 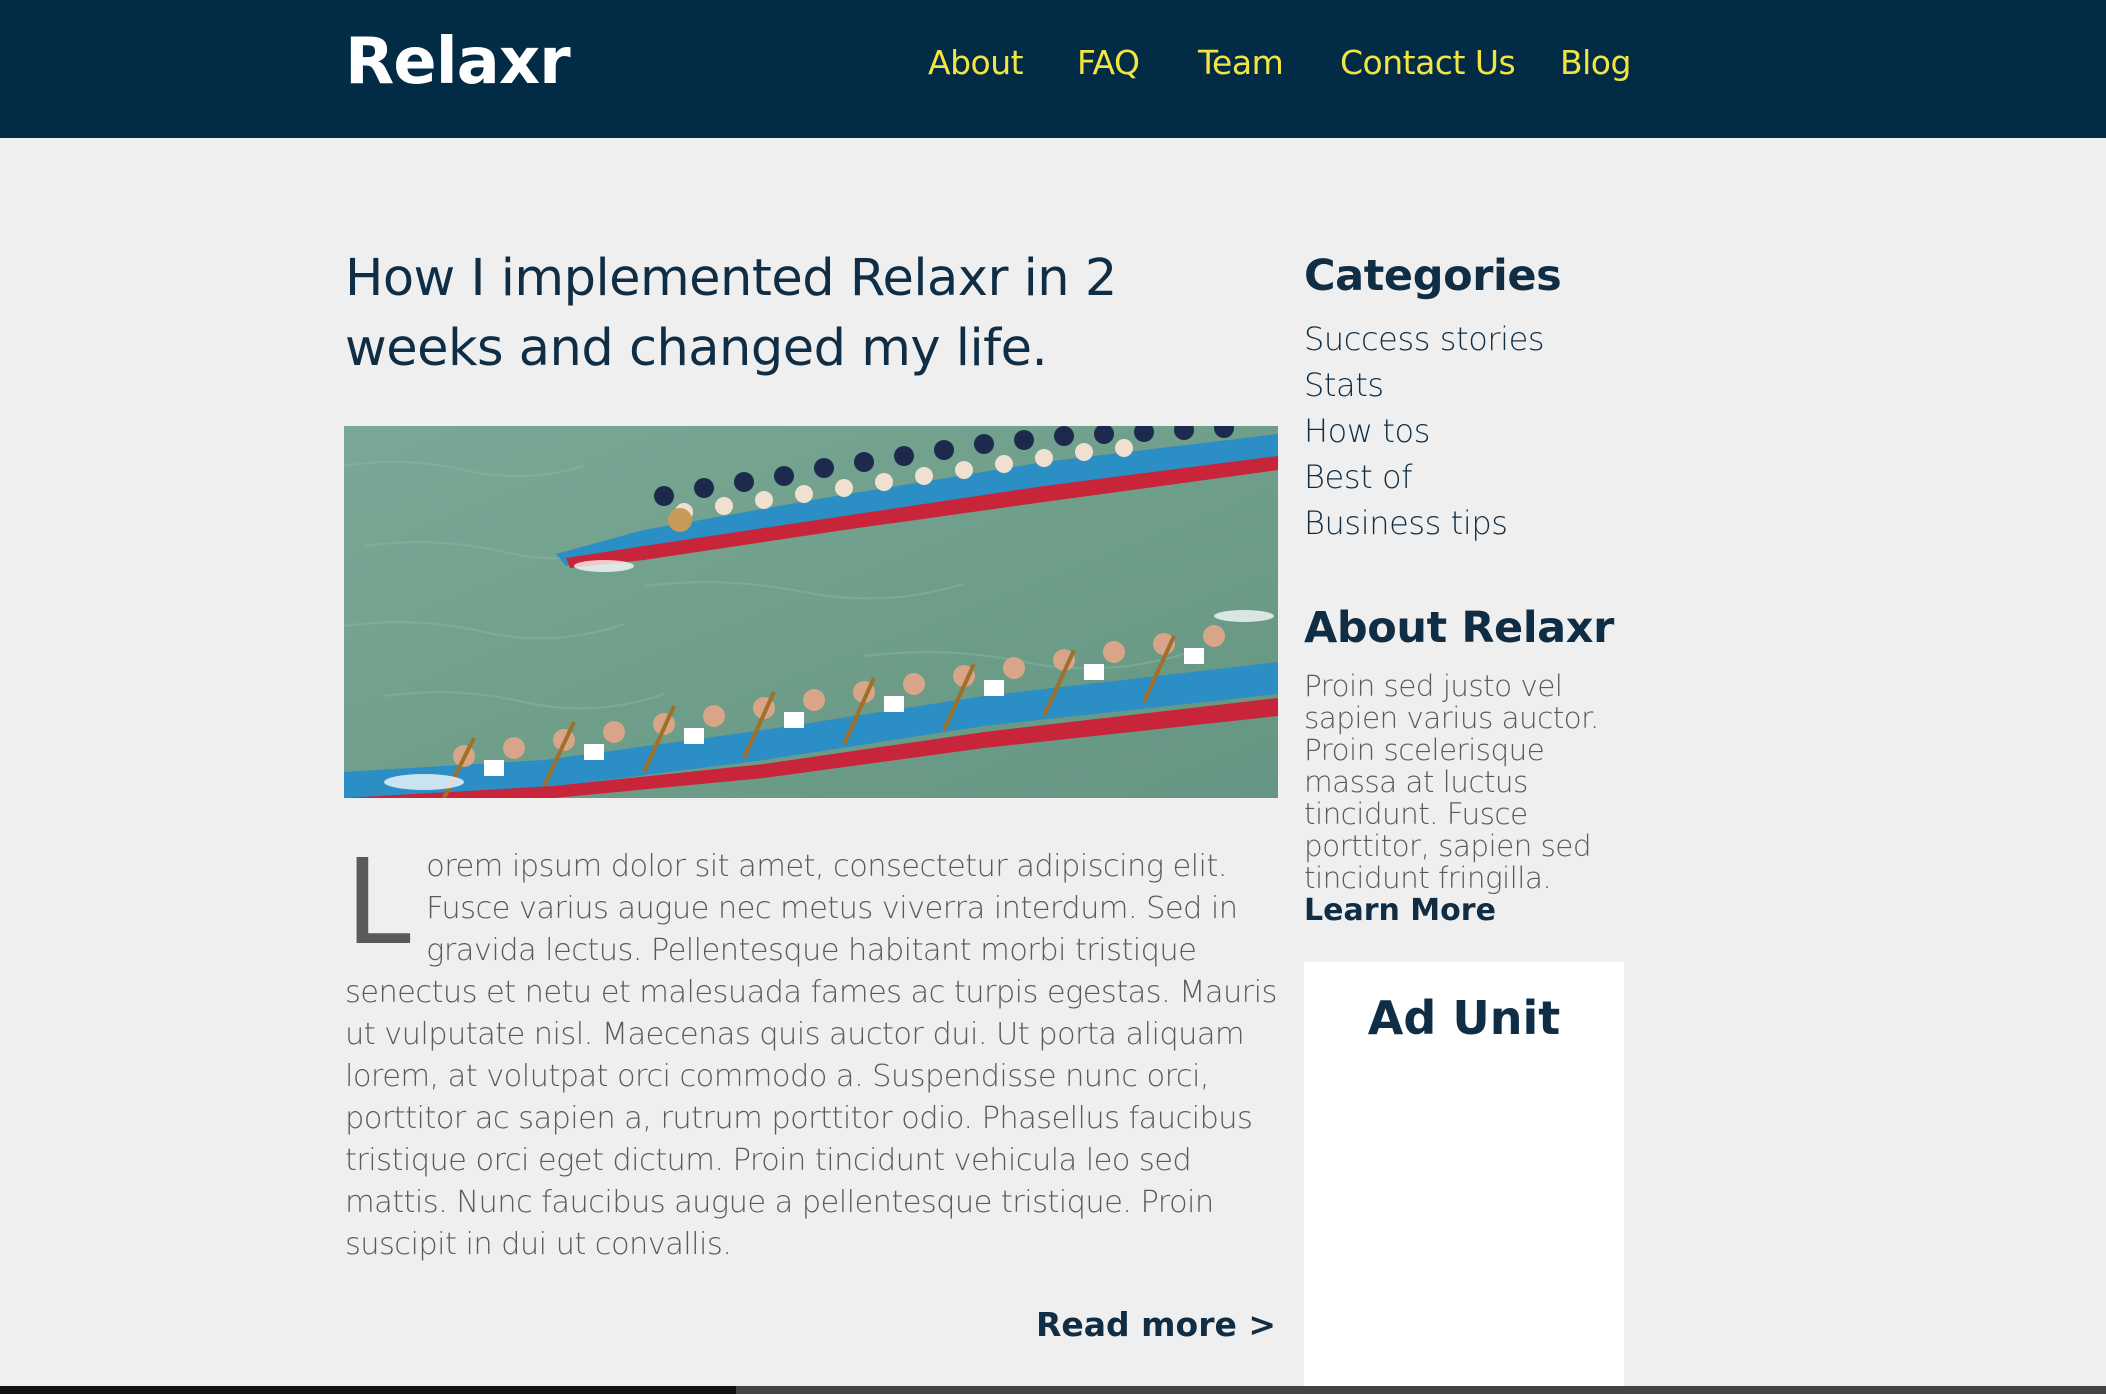 I want to click on bottom-window-bar, so click(x=1053, y=1390).